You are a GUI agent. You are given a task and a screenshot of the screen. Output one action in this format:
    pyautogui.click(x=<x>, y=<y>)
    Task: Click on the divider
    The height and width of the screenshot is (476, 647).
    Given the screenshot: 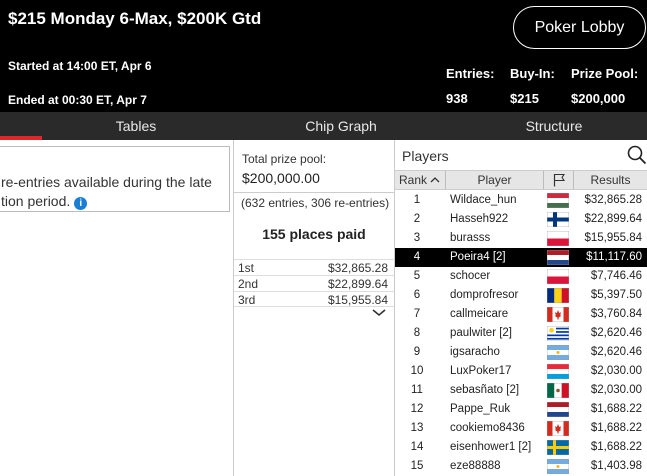 What is the action you would take?
    pyautogui.click(x=314, y=192)
    